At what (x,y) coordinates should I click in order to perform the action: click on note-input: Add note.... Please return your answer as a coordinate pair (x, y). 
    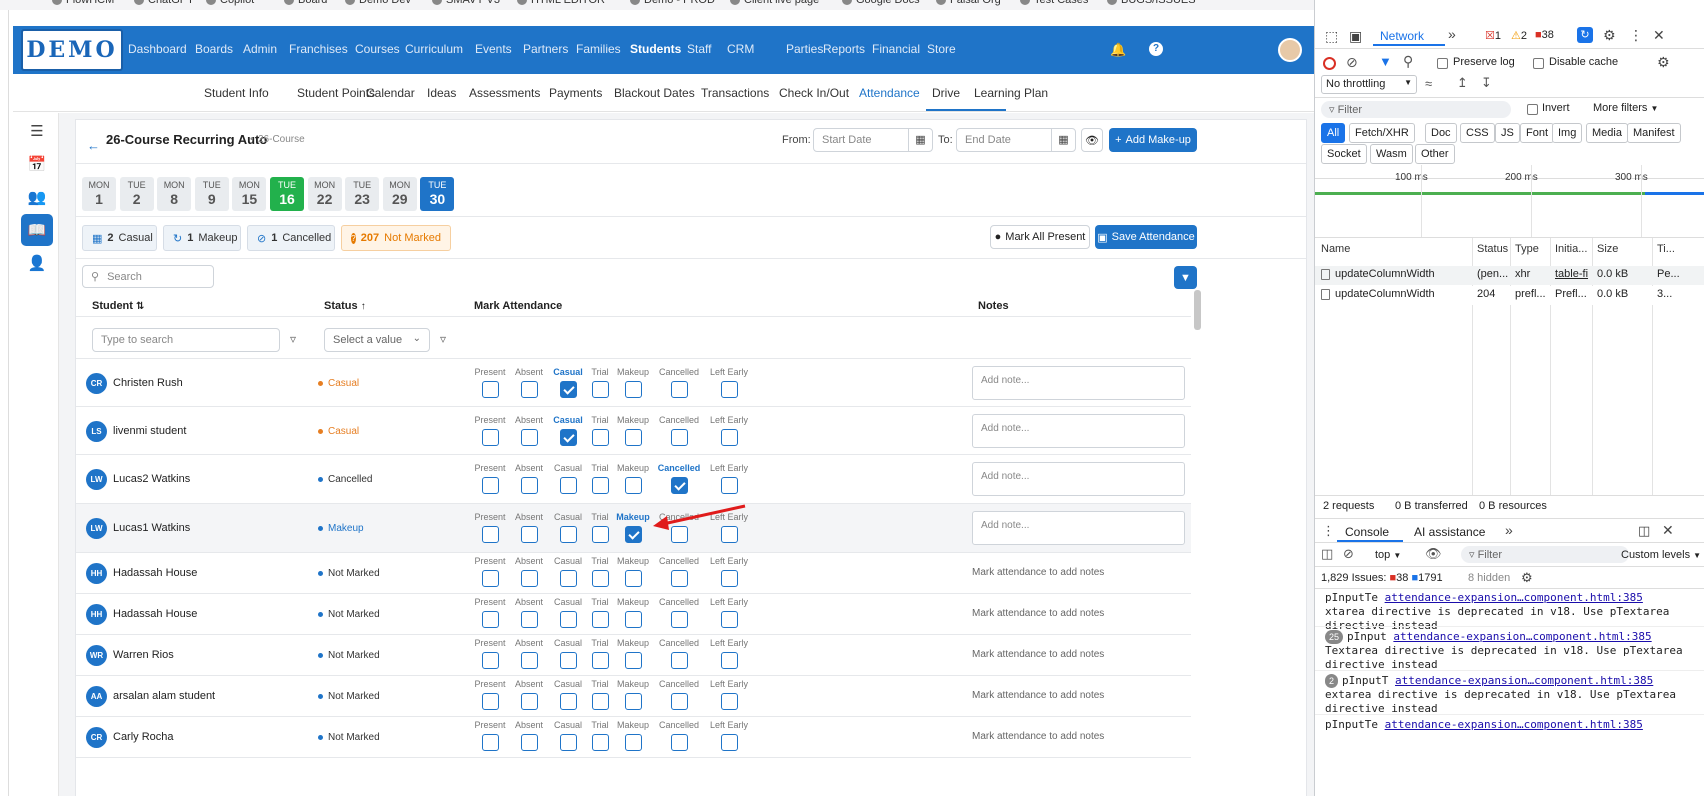
    Looking at the image, I should click on (1078, 431).